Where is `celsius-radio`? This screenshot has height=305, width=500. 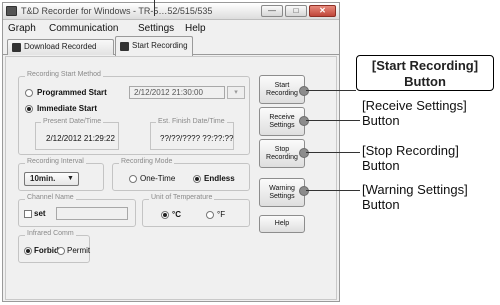
celsius-radio is located at coordinates (165, 215).